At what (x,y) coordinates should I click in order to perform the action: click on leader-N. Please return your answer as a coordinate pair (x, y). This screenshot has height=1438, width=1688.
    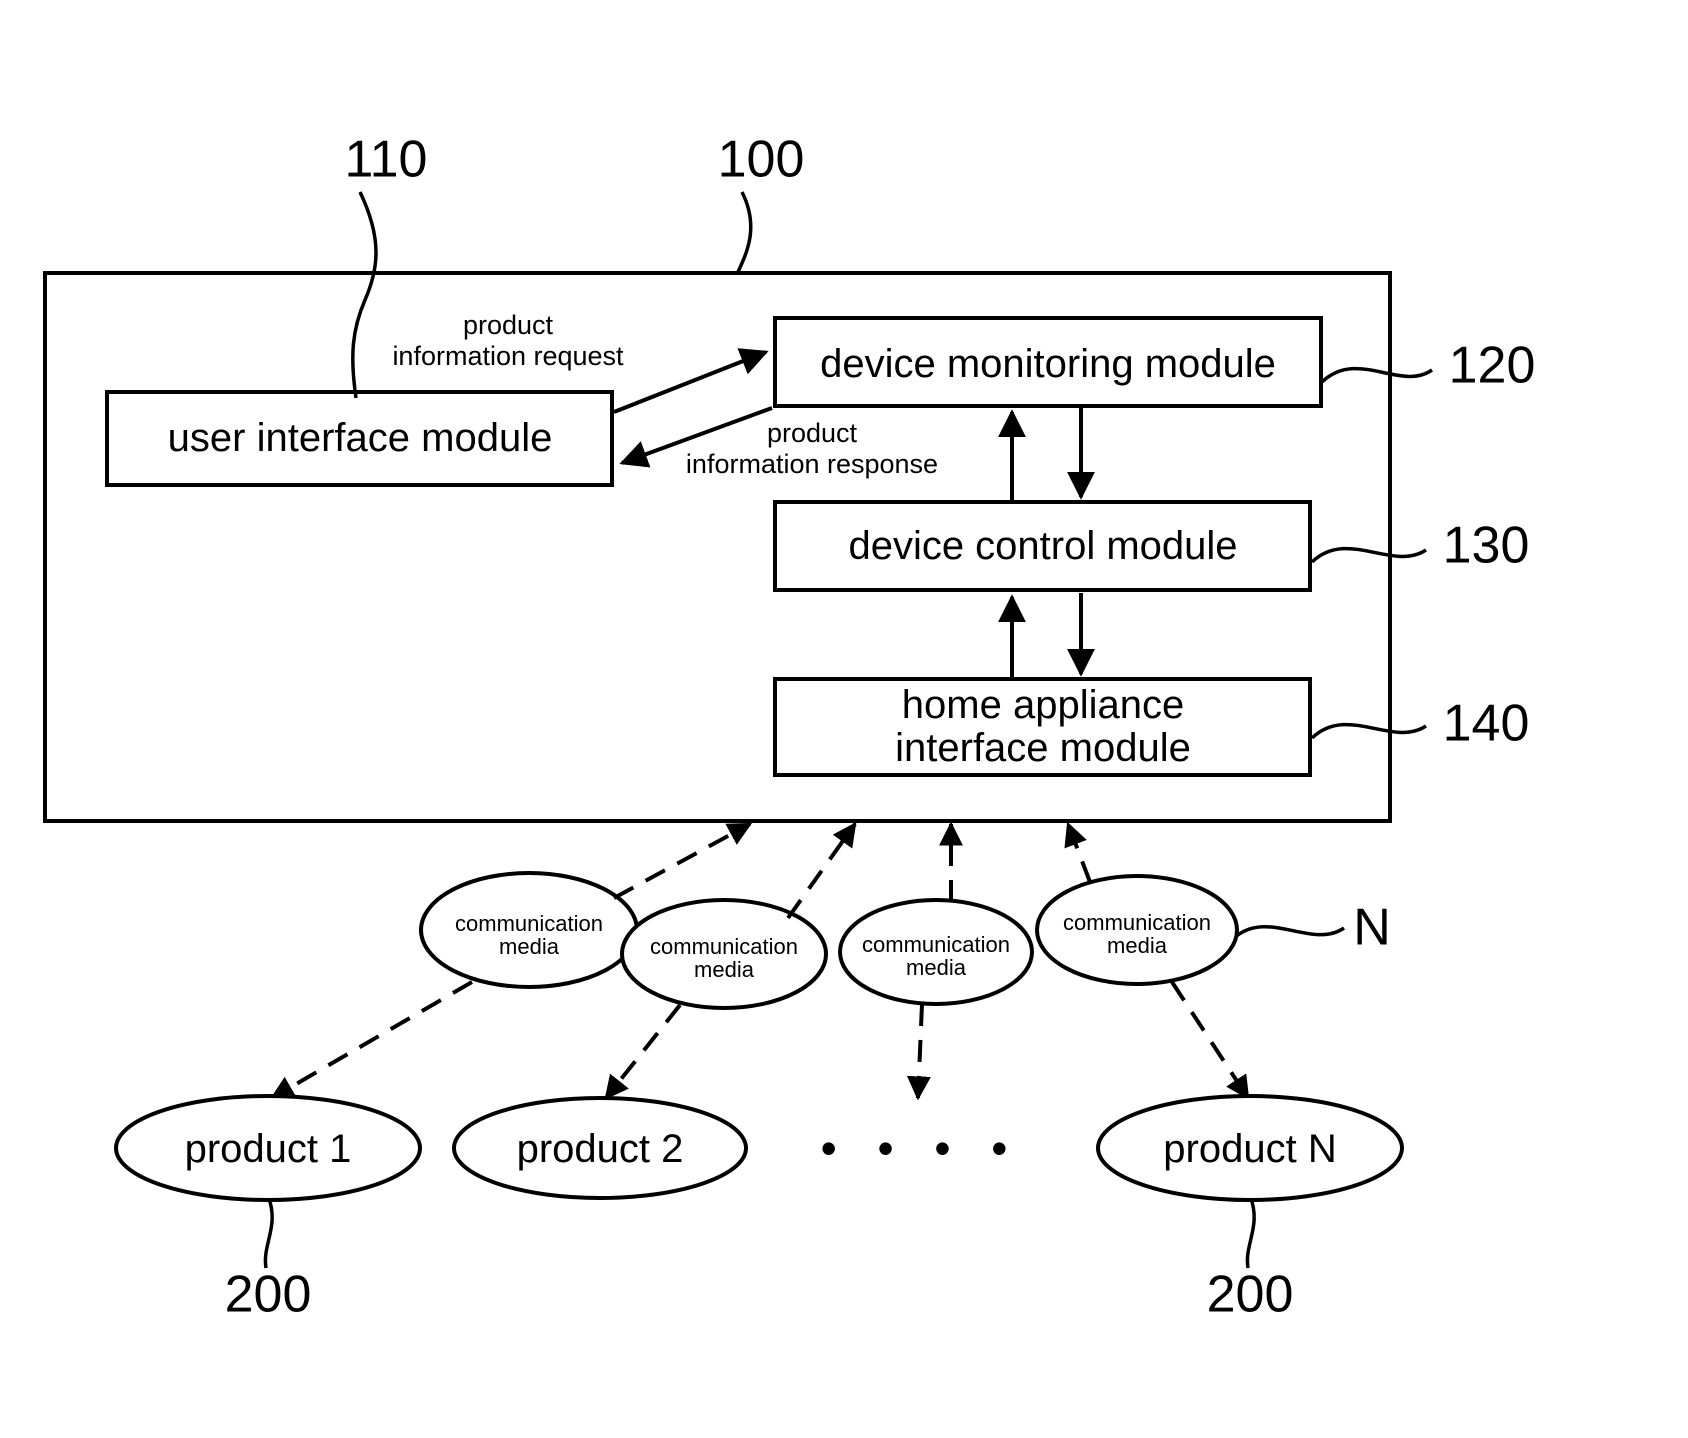
    Looking at the image, I should click on (1288, 932).